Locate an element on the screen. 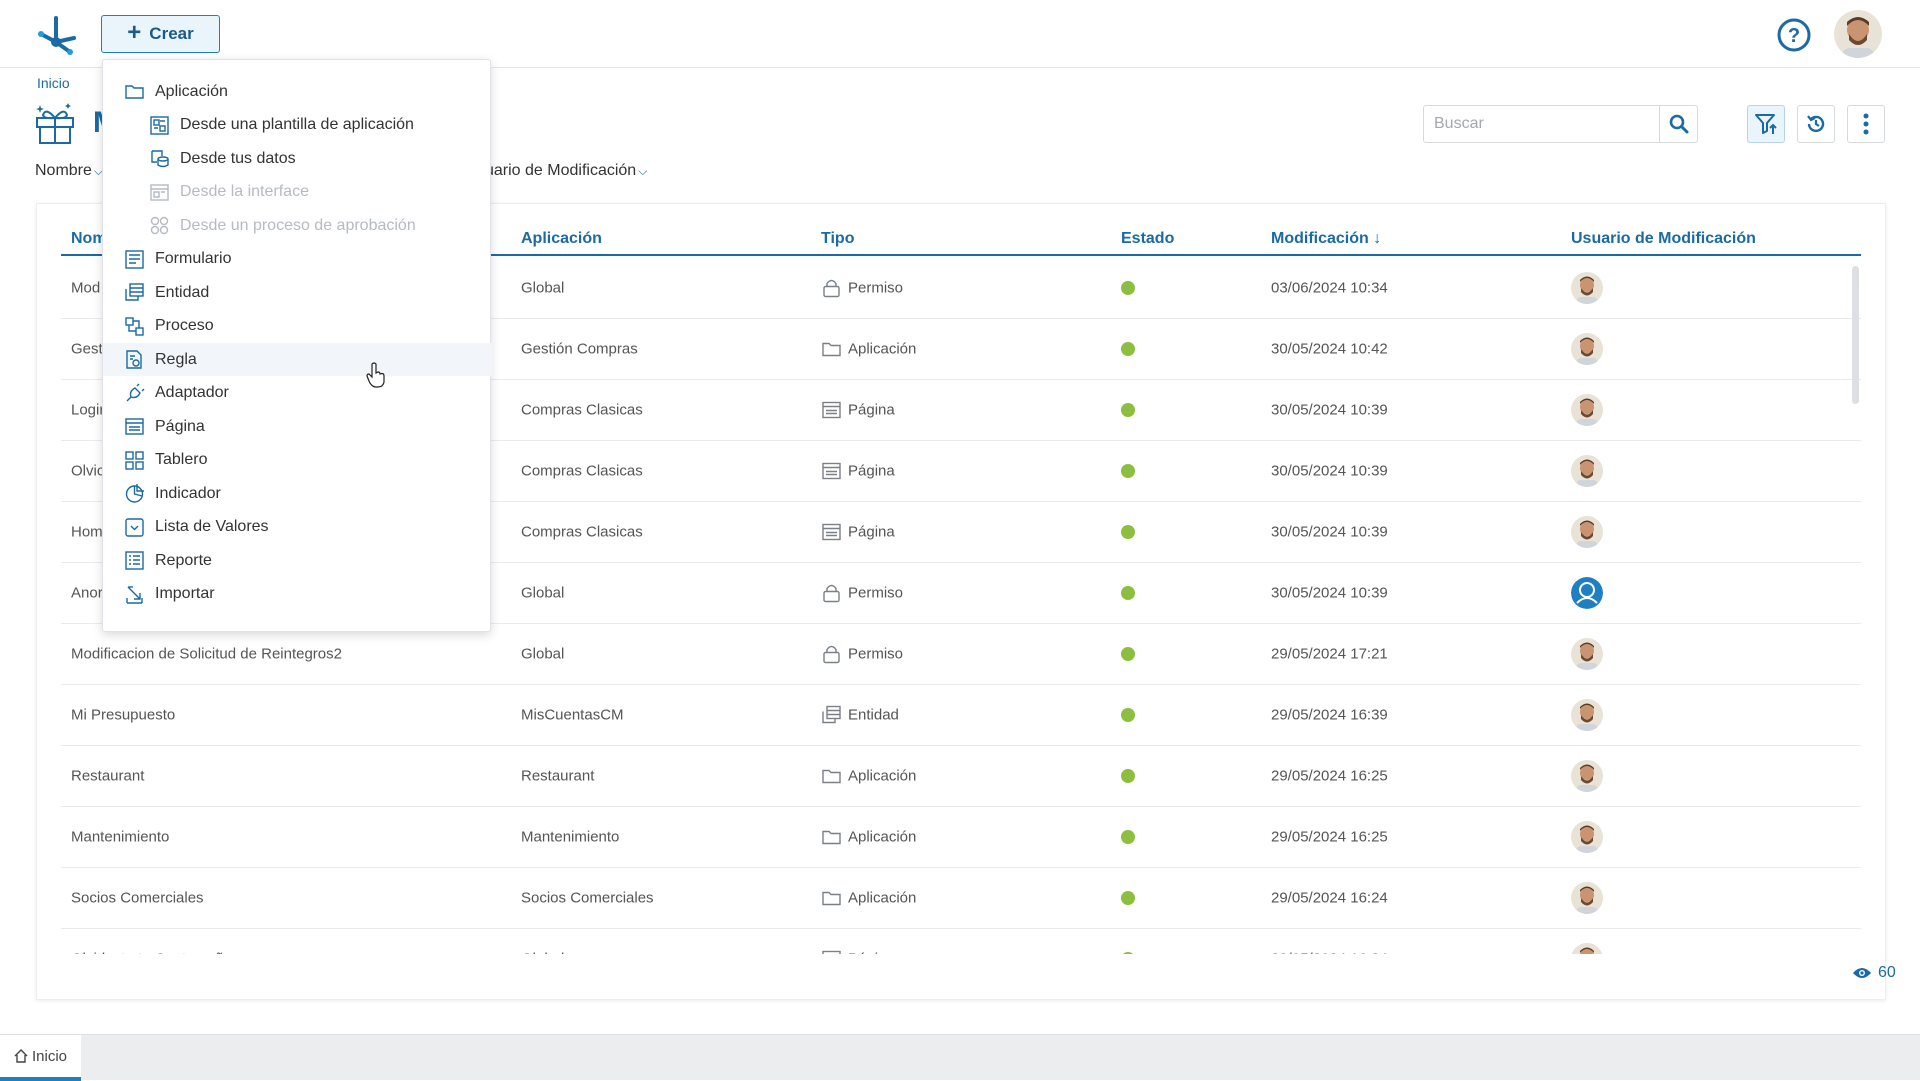 Image resolution: width=1920 pixels, height=1081 pixels. menu-item-indicador: Indicador is located at coordinates (297, 493).